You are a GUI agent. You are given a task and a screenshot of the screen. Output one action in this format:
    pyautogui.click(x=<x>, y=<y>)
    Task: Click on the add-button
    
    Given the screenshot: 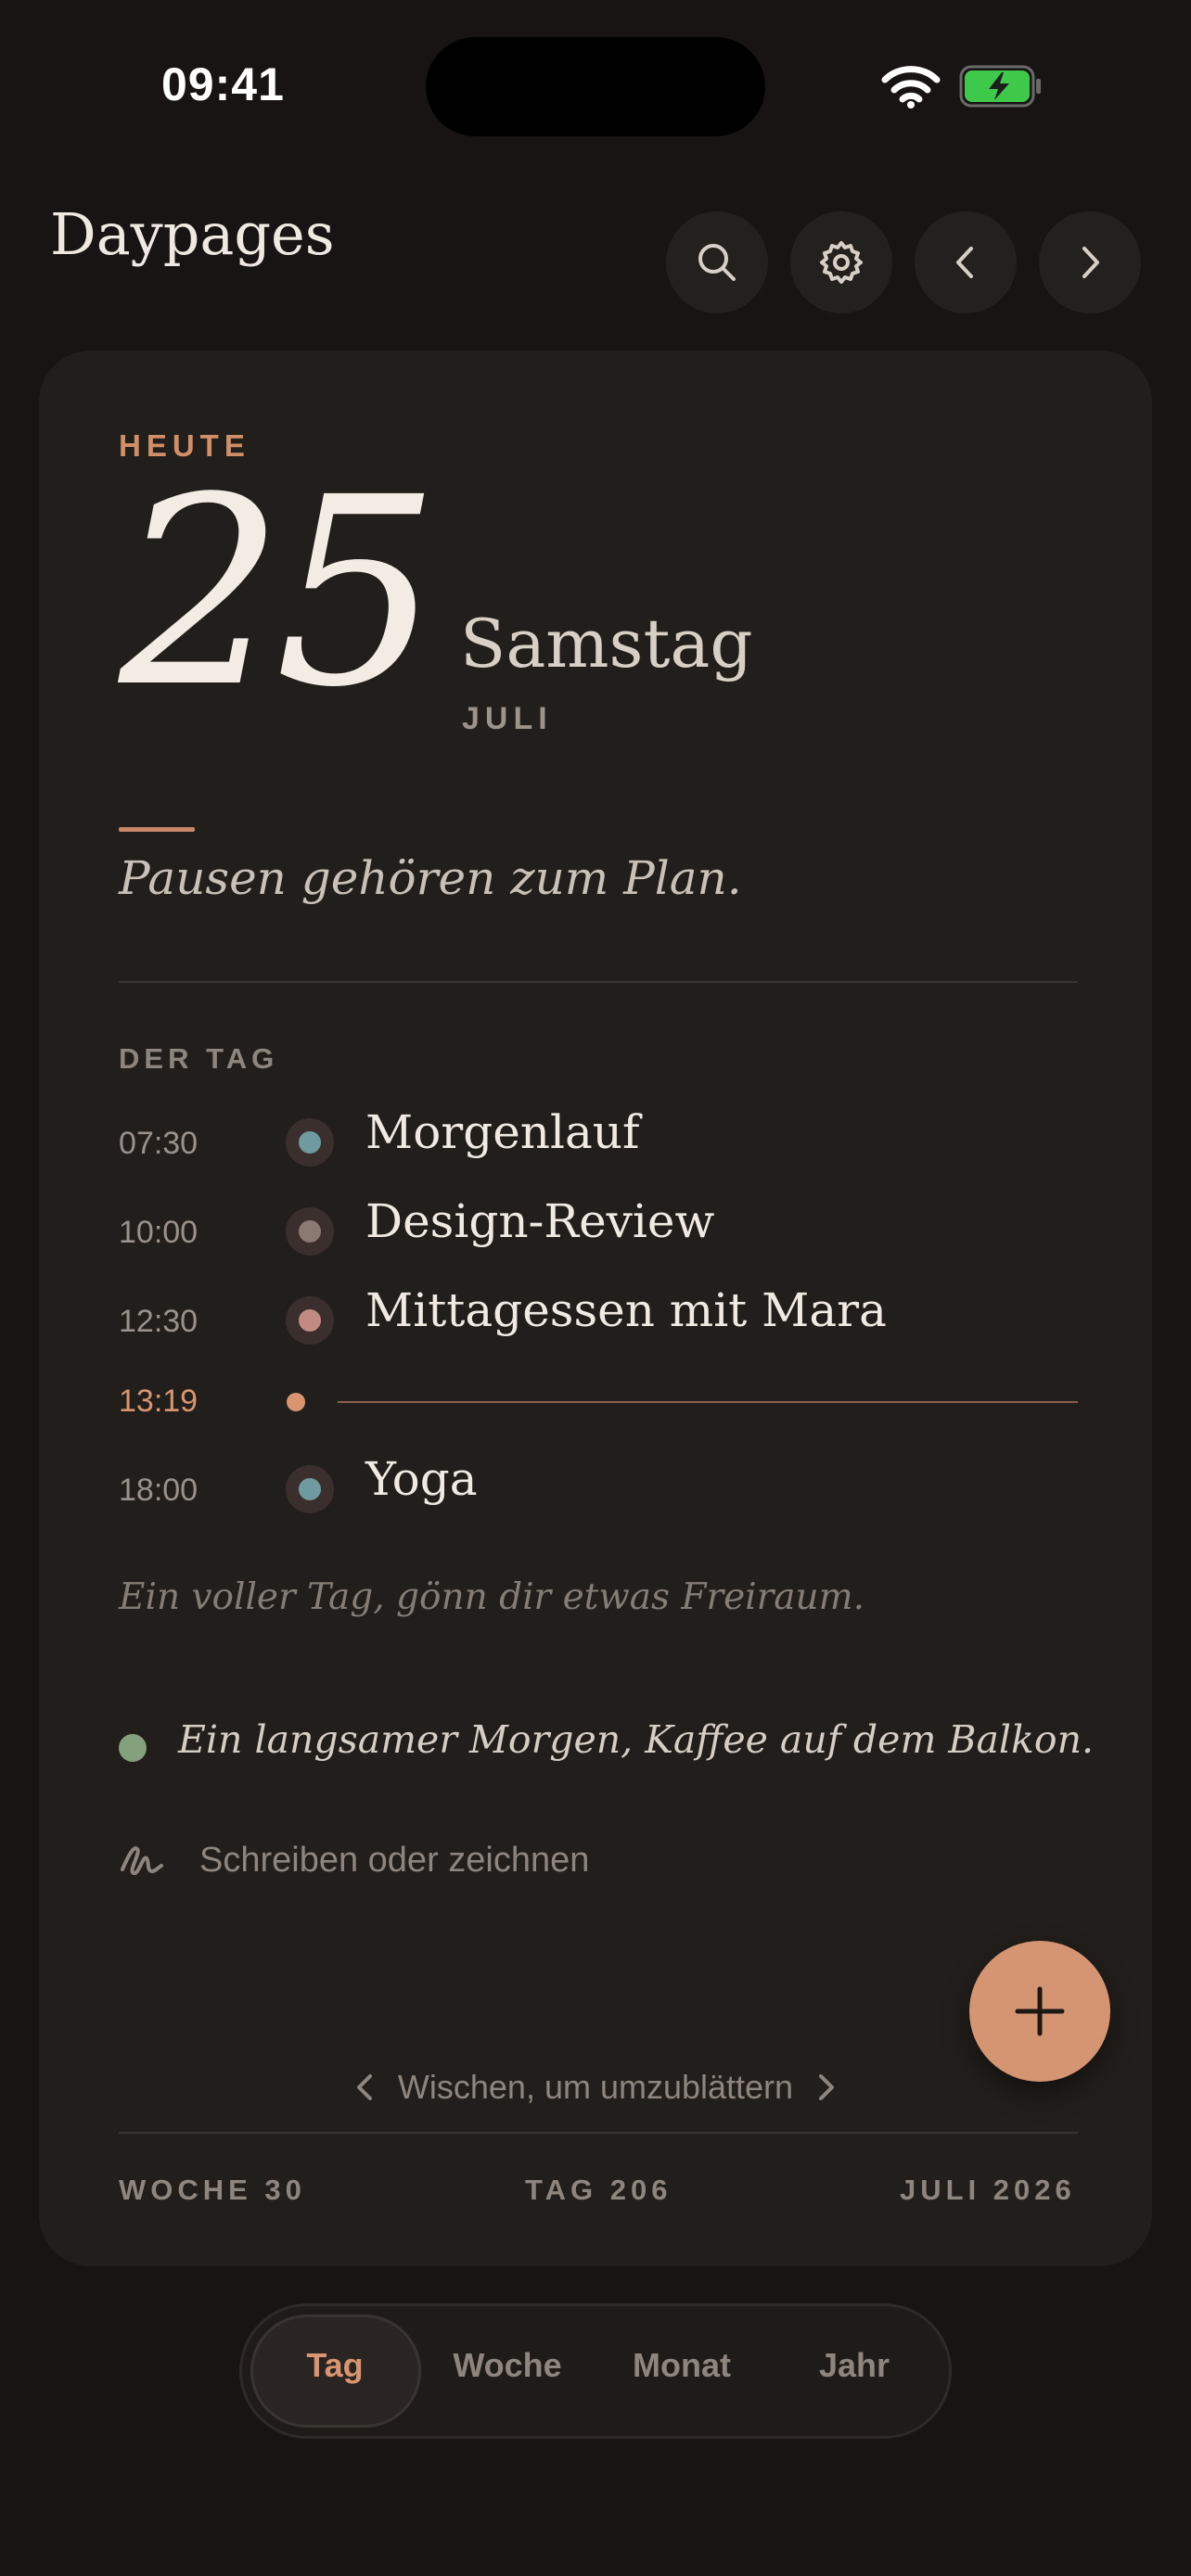 What is the action you would take?
    pyautogui.click(x=1039, y=2011)
    